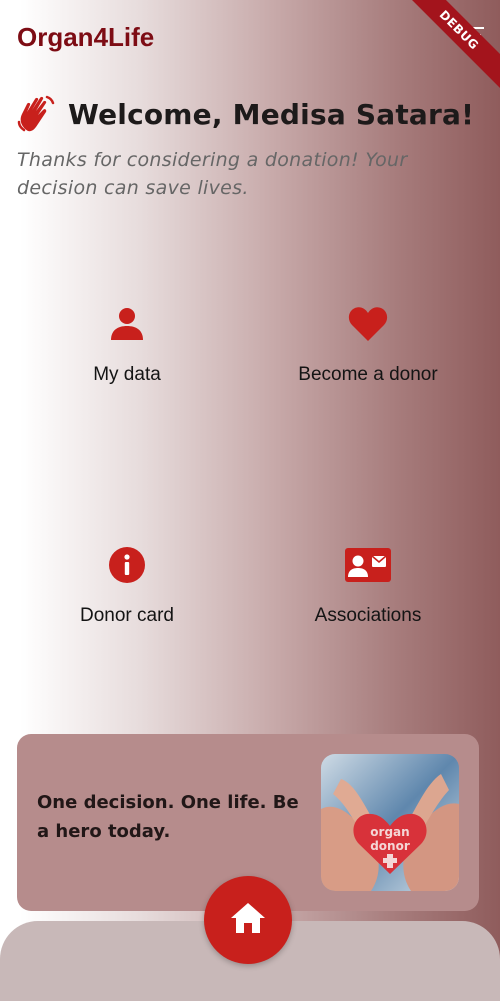 Image resolution: width=500 pixels, height=1001 pixels. What do you see at coordinates (368, 565) in the screenshot?
I see `contact-card-icon` at bounding box center [368, 565].